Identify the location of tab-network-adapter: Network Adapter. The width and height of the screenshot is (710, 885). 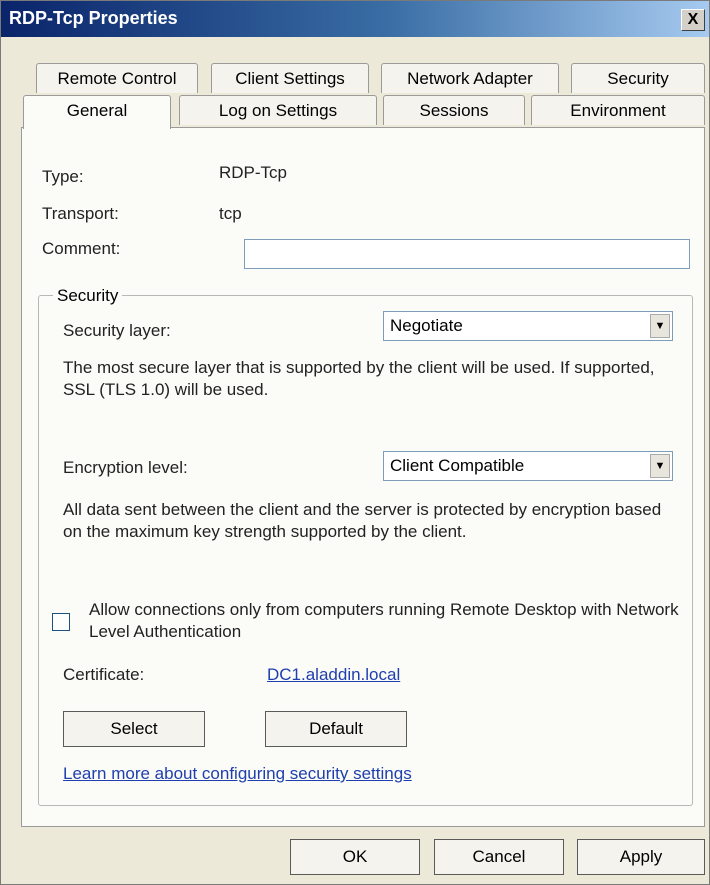
(470, 78).